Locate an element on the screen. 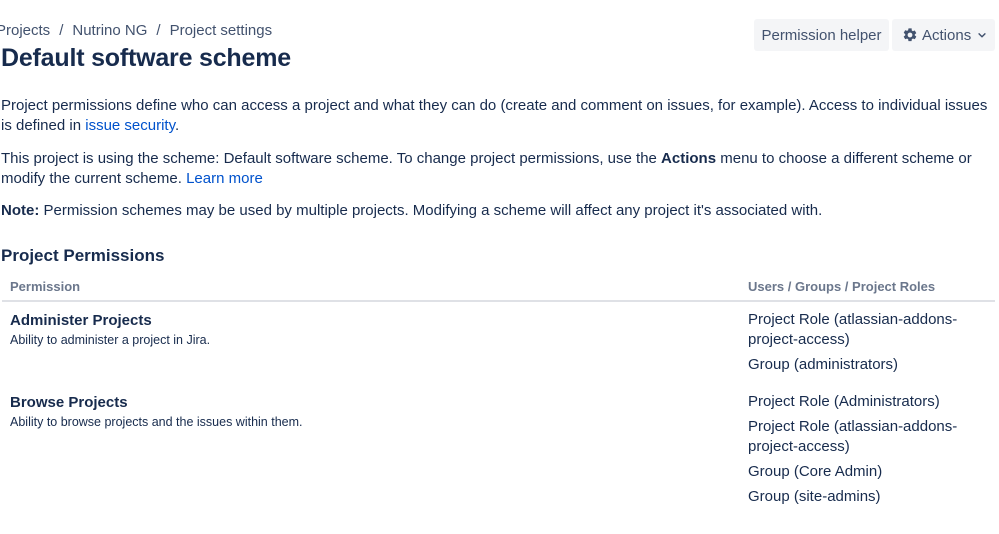 The image size is (999, 534). breadcrumb: Projects / Nutrino NG / Project settings is located at coordinates (136, 30).